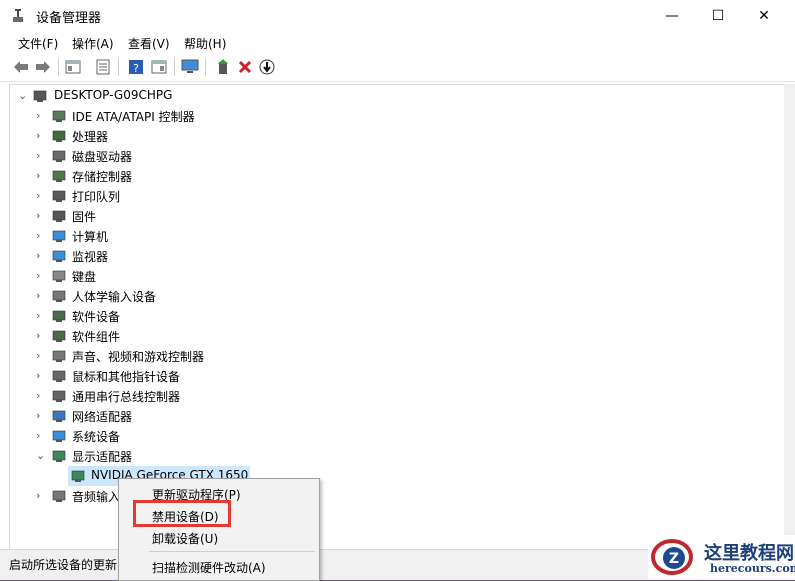 This screenshot has width=795, height=581. I want to click on tree-item: › 打印队列, so click(390, 196).